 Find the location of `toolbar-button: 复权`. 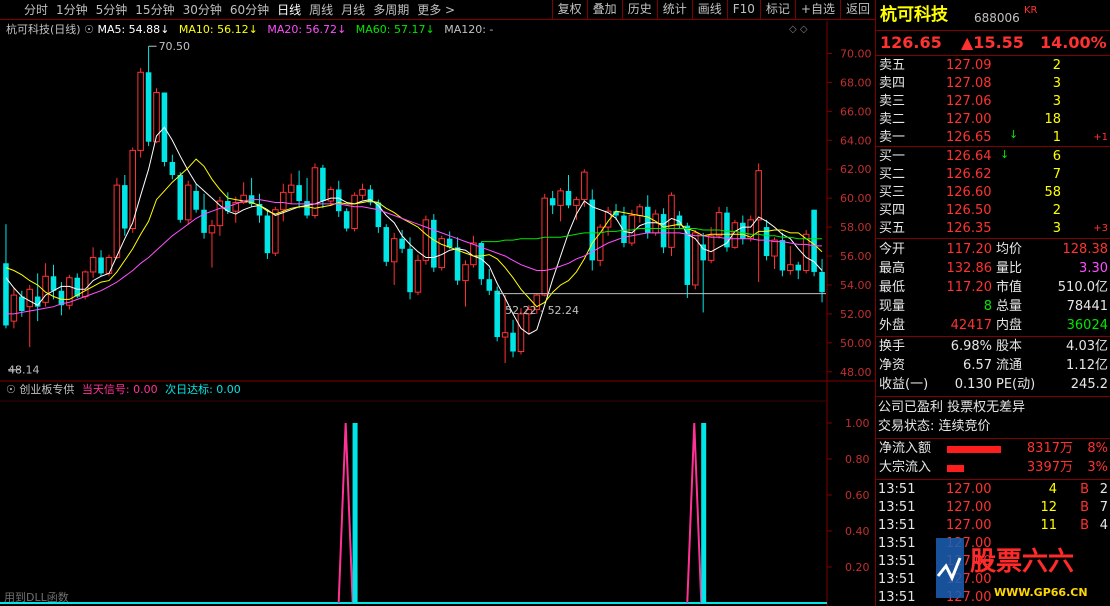

toolbar-button: 复权 is located at coordinates (569, 10).